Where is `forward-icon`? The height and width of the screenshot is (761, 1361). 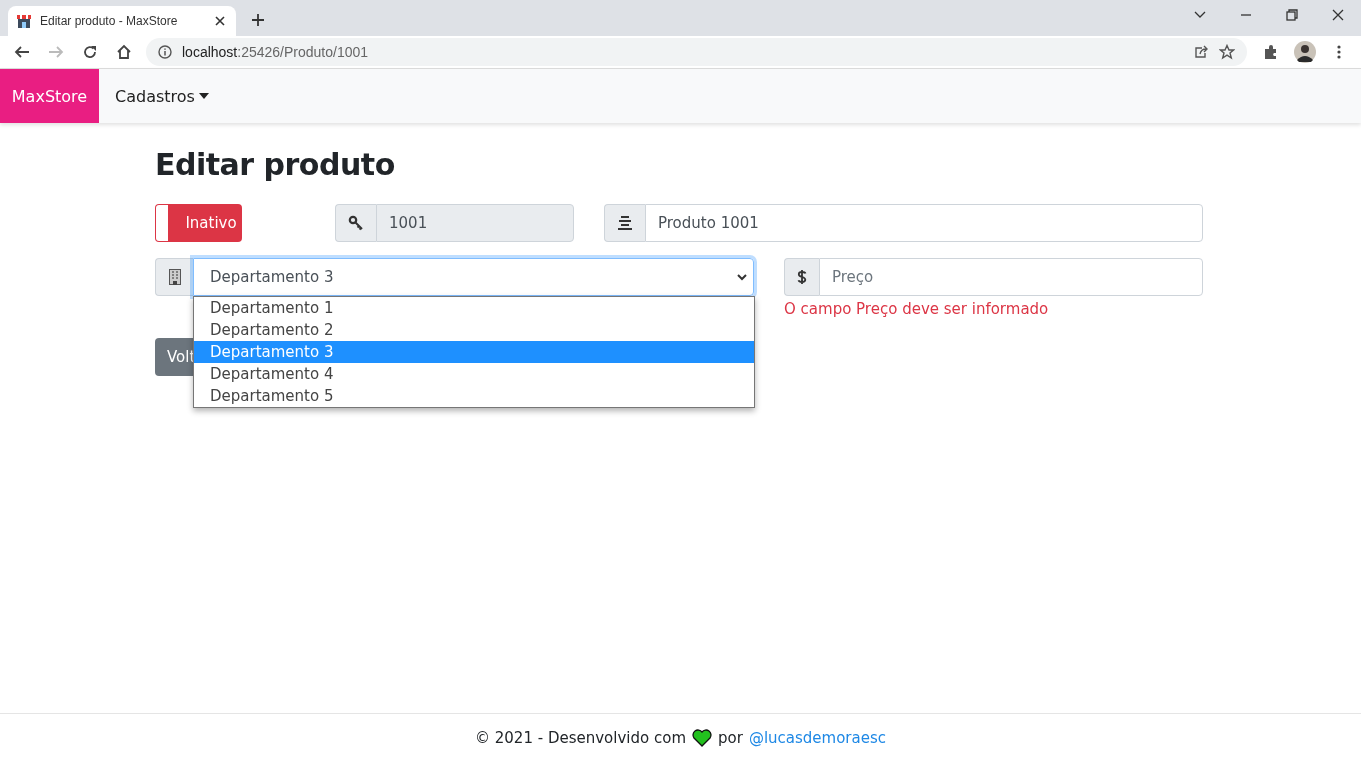 forward-icon is located at coordinates (56, 52).